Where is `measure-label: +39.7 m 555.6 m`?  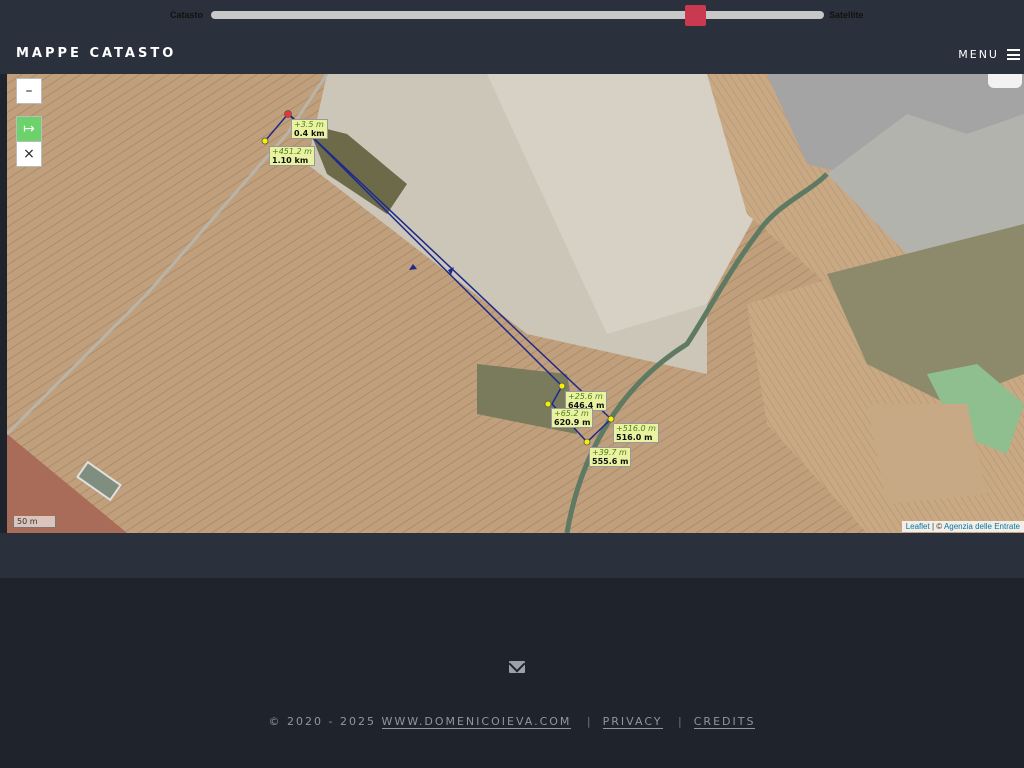 measure-label: +39.7 m 555.6 m is located at coordinates (610, 457).